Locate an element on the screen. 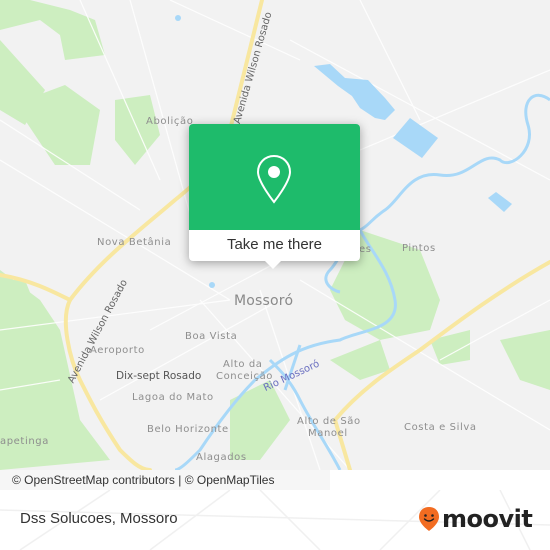 This screenshot has height=550, width=550. moovit-logo: moovit is located at coordinates (475, 519).